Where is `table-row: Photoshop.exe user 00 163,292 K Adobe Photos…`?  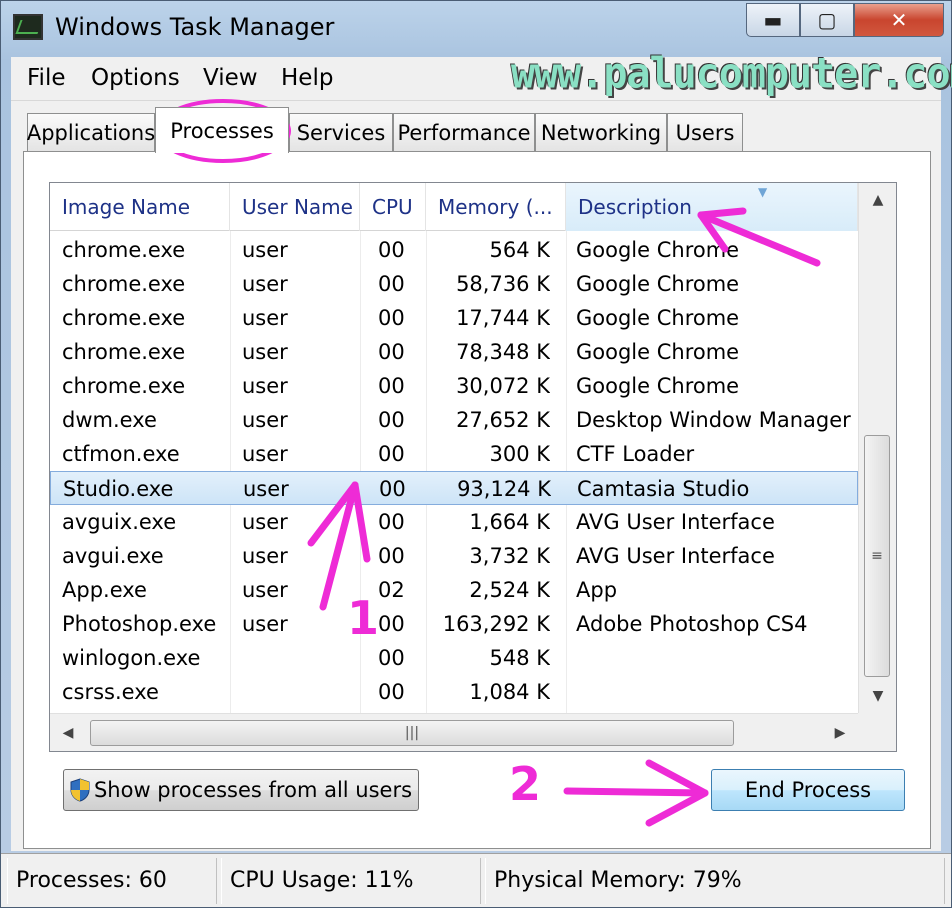 table-row: Photoshop.exe user 00 163,292 K Adobe Photos… is located at coordinates (454, 624).